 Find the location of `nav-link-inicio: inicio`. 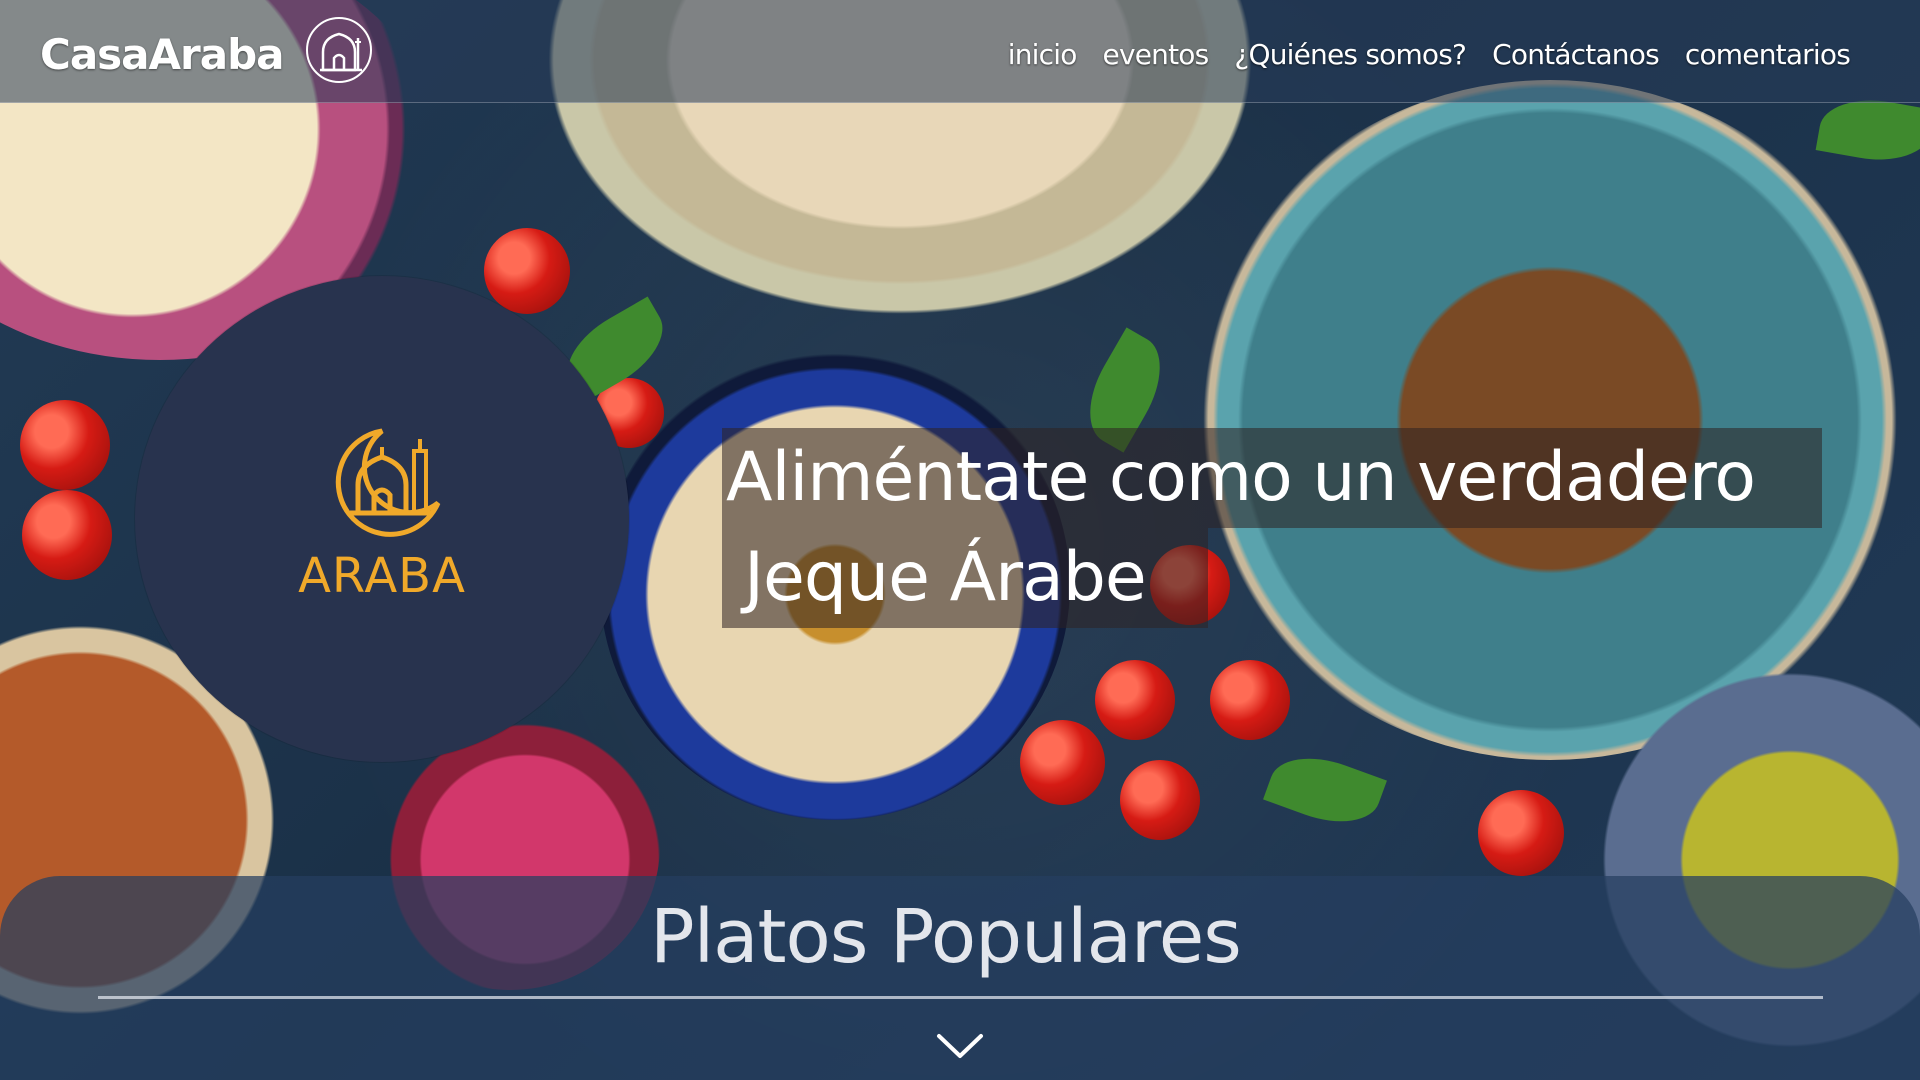

nav-link-inicio: inicio is located at coordinates (1043, 54).